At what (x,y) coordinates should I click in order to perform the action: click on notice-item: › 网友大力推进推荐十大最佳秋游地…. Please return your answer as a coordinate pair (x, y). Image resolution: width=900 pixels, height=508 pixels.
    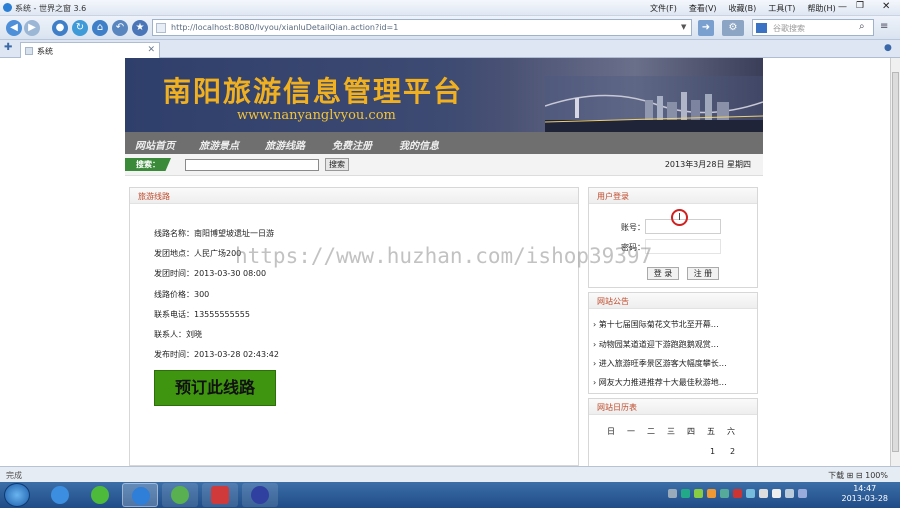
    Looking at the image, I should click on (673, 382).